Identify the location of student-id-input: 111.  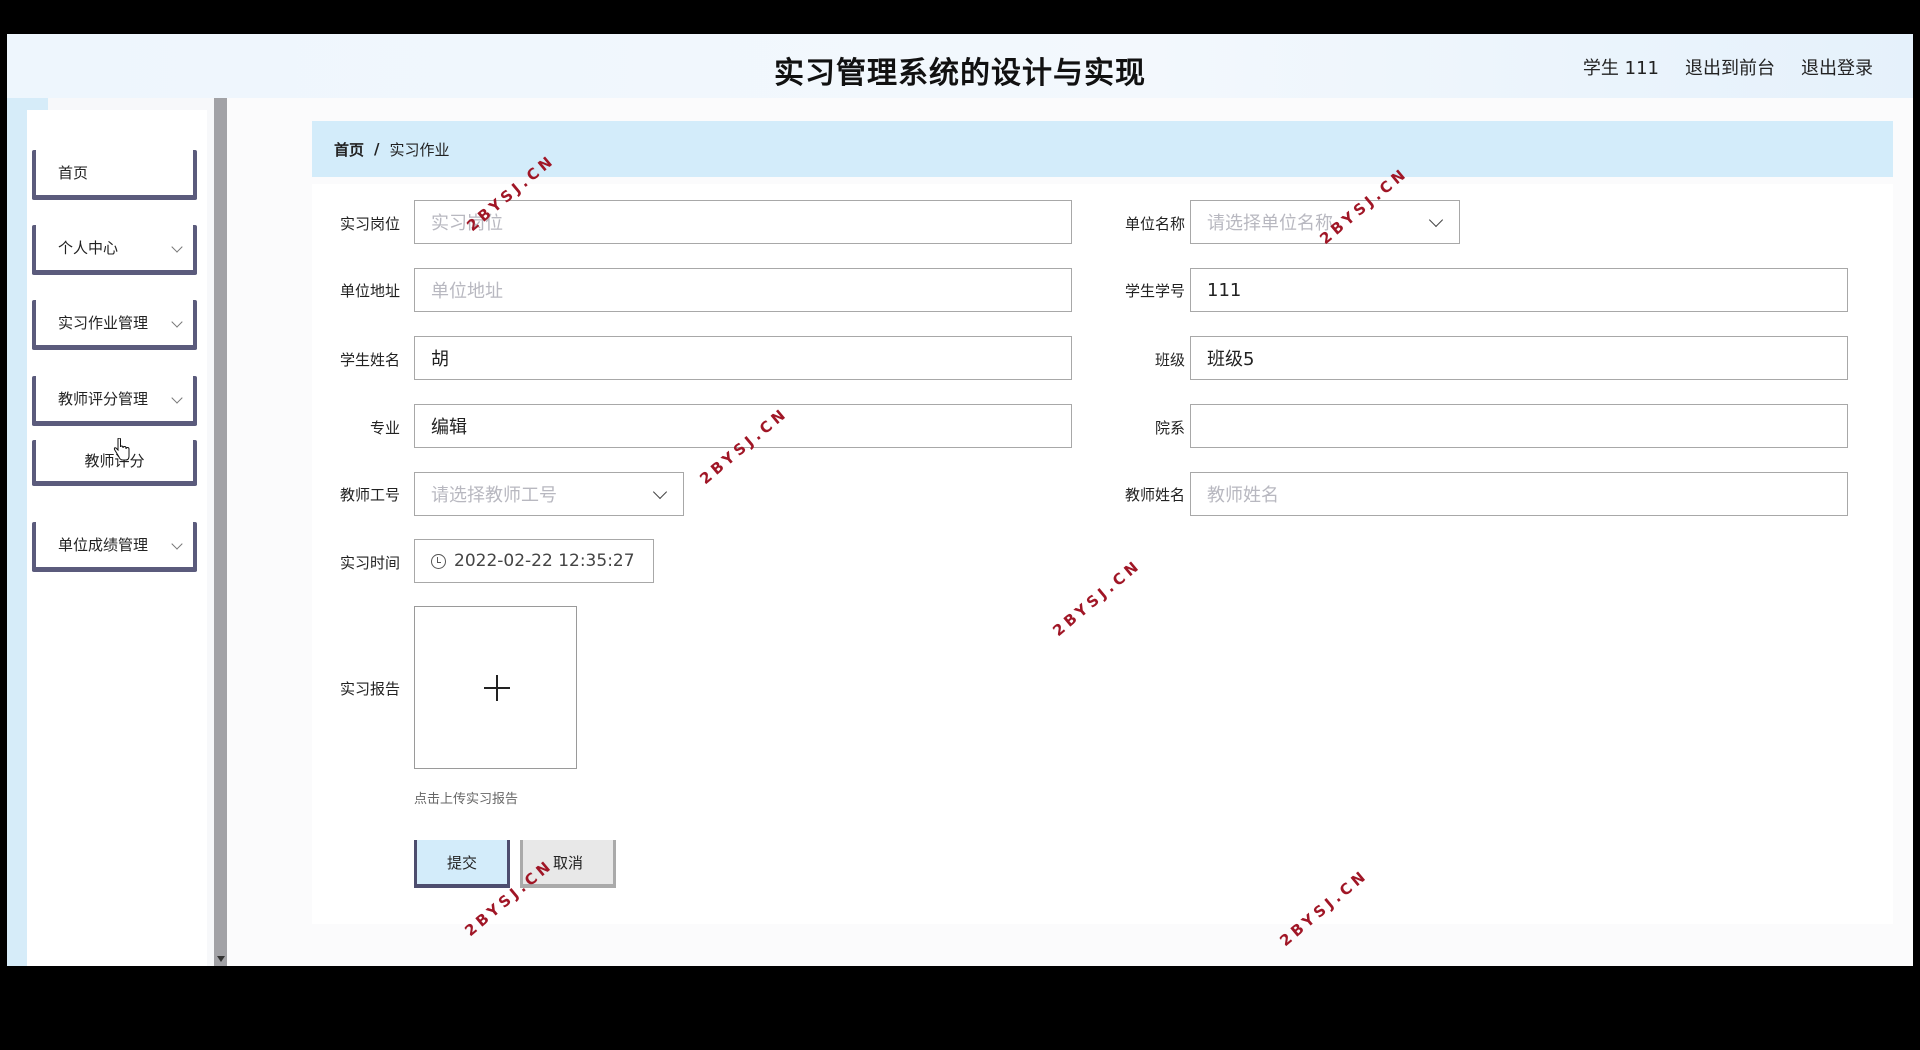
(1519, 290).